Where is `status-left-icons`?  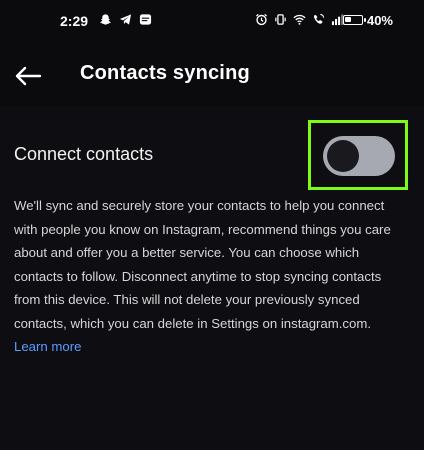
status-left-icons is located at coordinates (125, 19).